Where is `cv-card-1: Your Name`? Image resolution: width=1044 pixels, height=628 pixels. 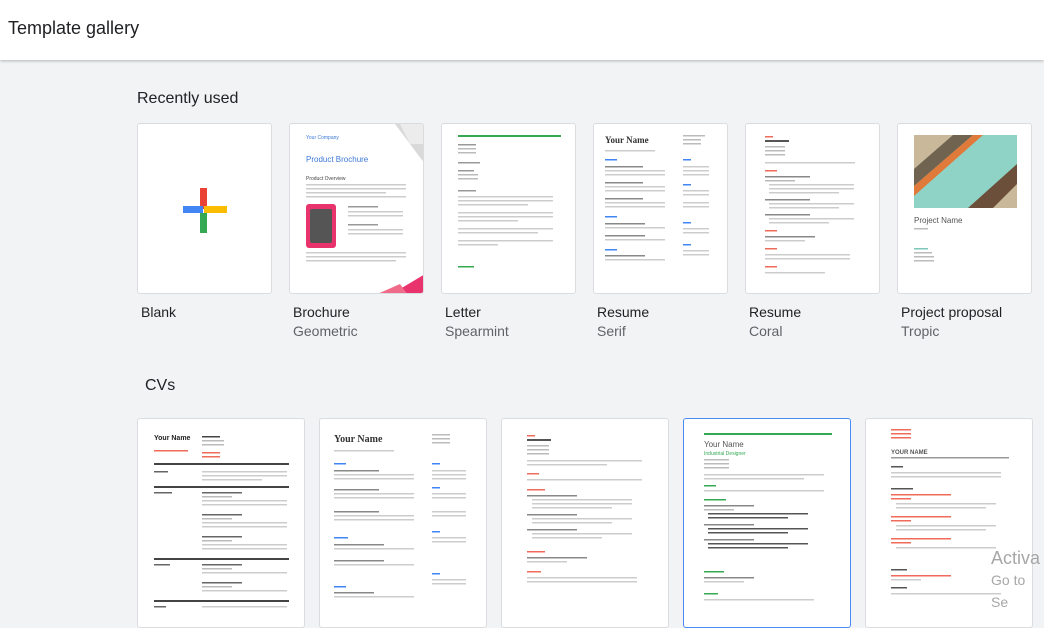 cv-card-1: Your Name is located at coordinates (221, 523).